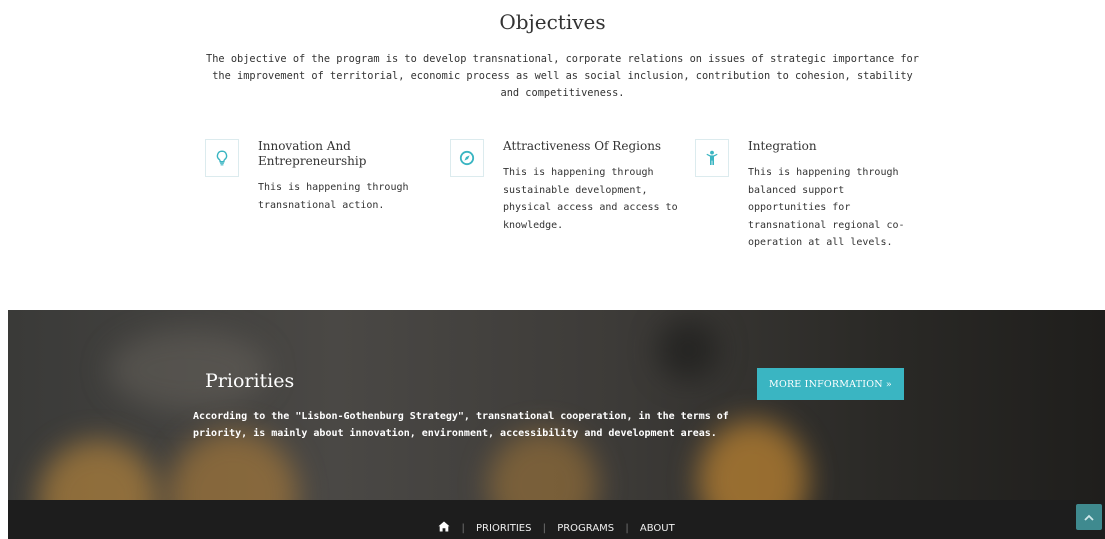 The height and width of the screenshot is (539, 1105). What do you see at coordinates (582, 146) in the screenshot?
I see `feature-title: Attractiveness Of Regions` at bounding box center [582, 146].